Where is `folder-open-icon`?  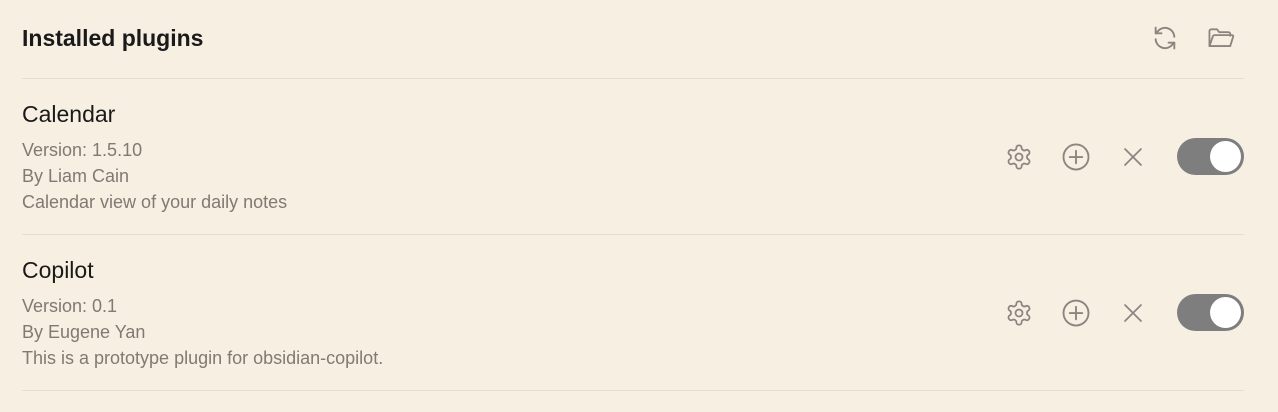
folder-open-icon is located at coordinates (1221, 37).